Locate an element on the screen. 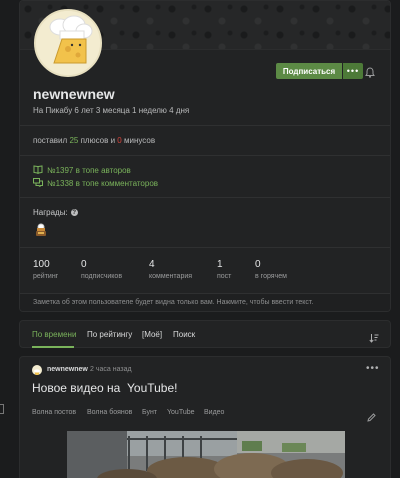  stat-value: 100 is located at coordinates (41, 264).